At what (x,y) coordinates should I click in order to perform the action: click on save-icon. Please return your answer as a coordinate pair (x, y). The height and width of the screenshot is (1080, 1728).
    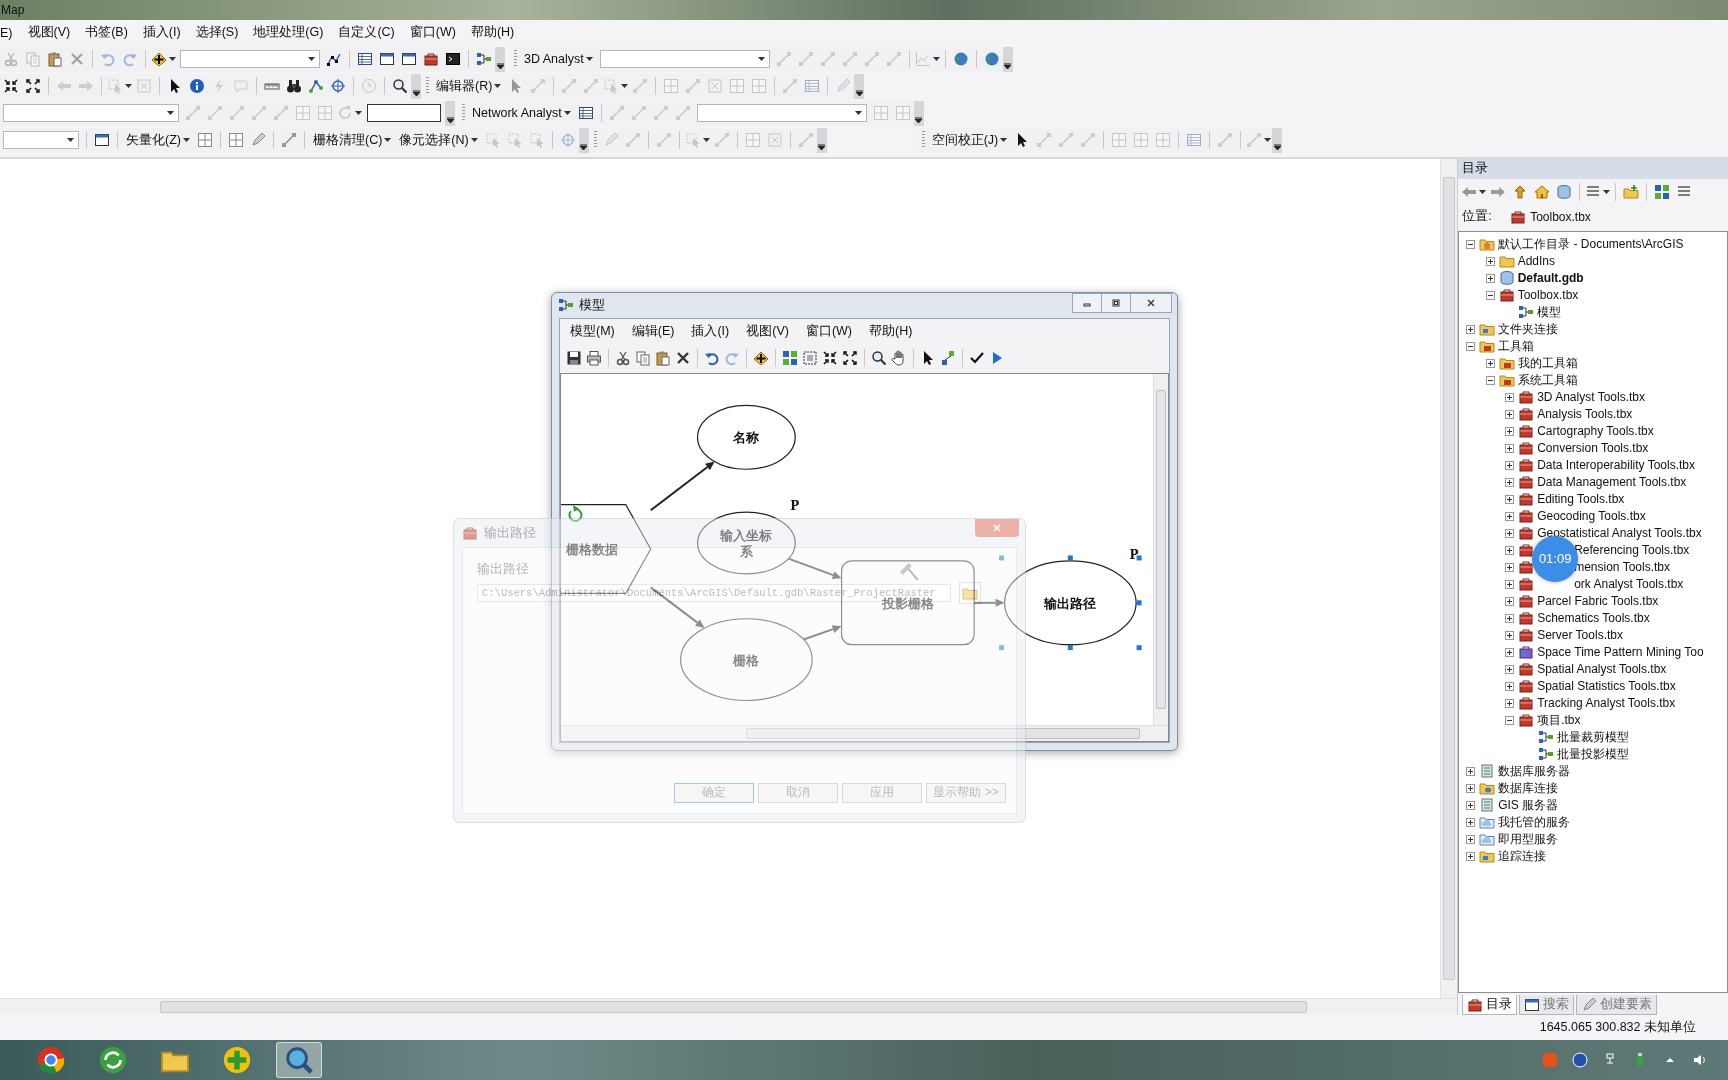
    Looking at the image, I should click on (574, 357).